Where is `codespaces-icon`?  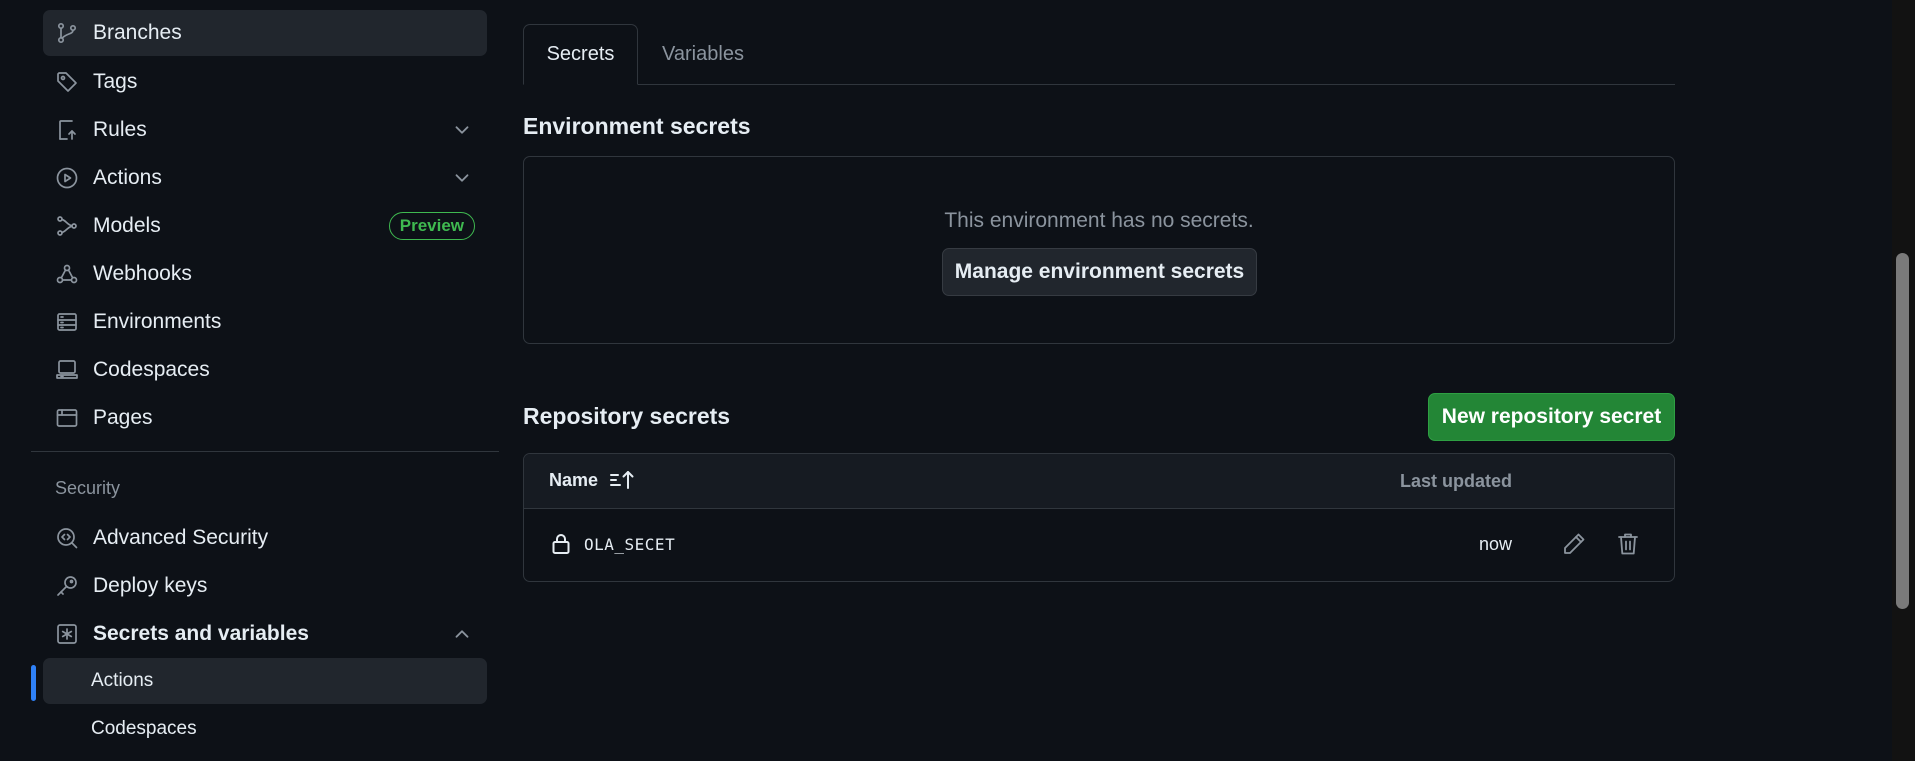
codespaces-icon is located at coordinates (67, 370).